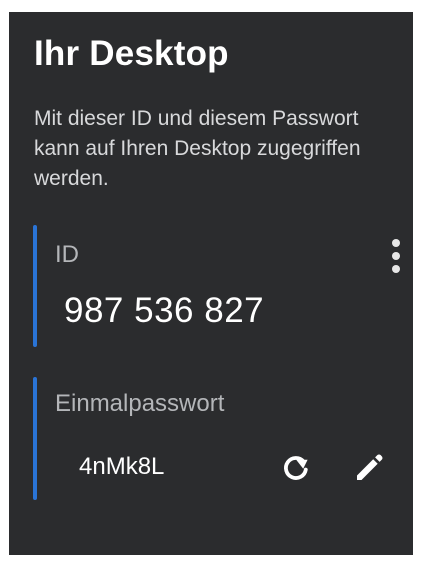 The width and height of the screenshot is (426, 565). Describe the element at coordinates (131, 53) in the screenshot. I see `panel-title: Ihr Desktop` at that location.